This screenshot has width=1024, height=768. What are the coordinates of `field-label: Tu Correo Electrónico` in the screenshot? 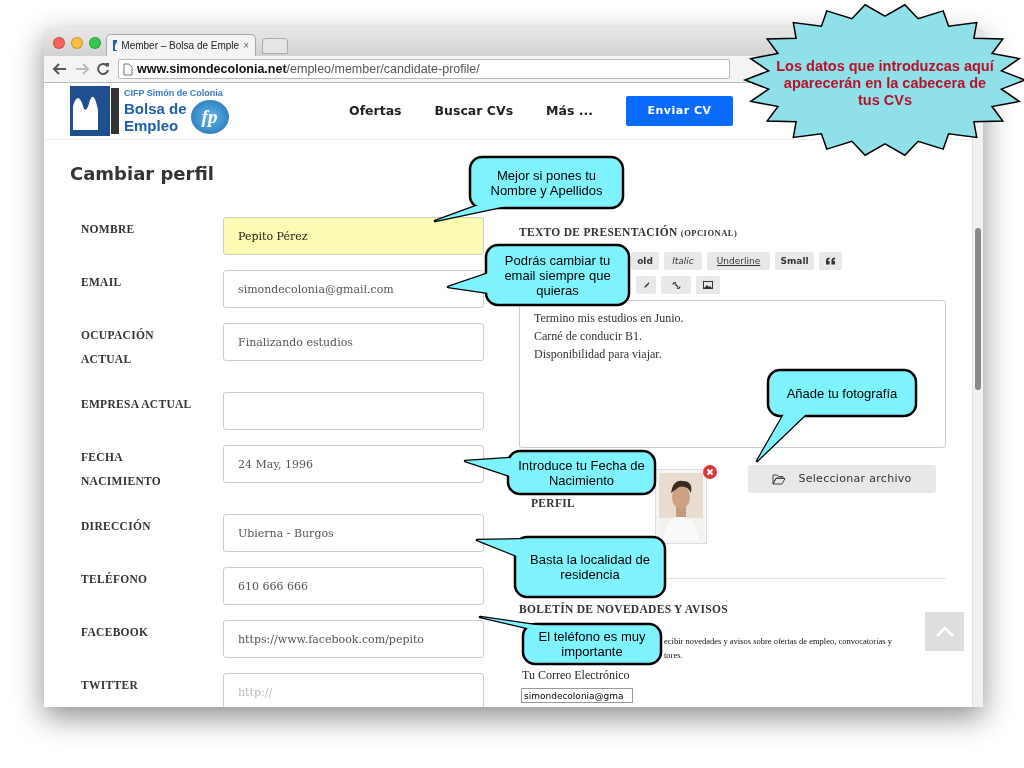 It's located at (576, 674).